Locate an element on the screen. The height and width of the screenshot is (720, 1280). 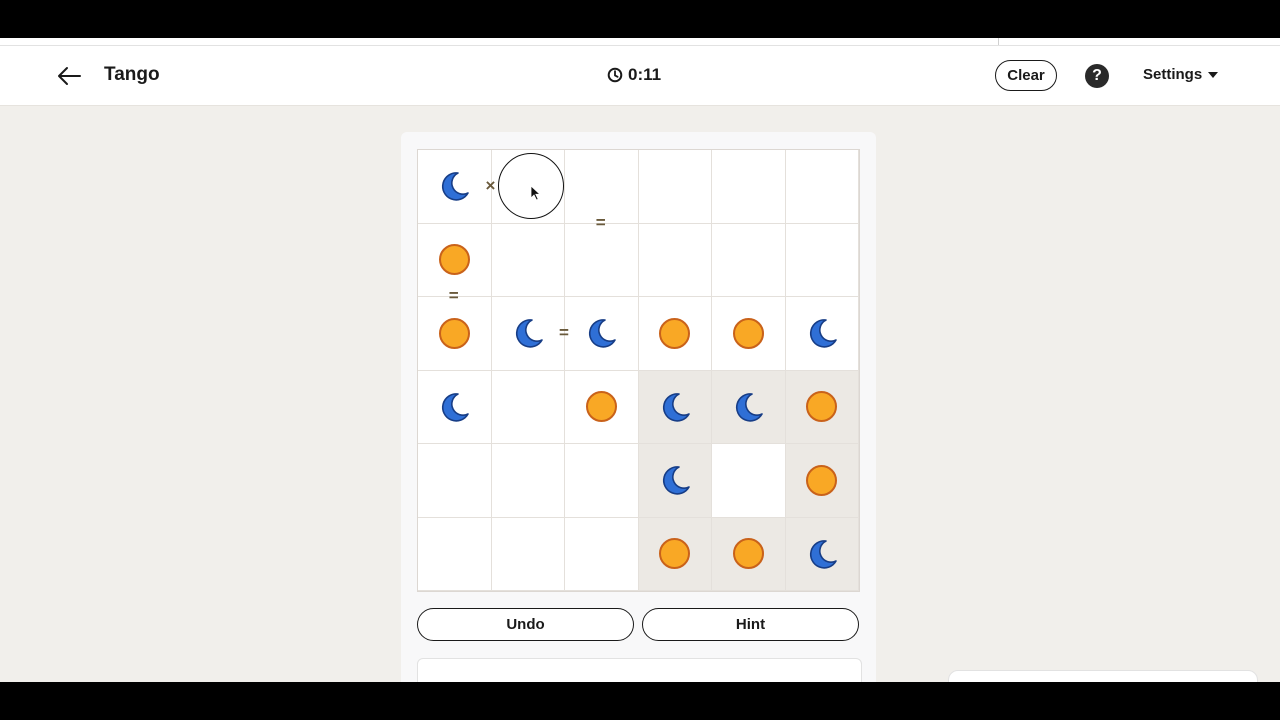
back-button is located at coordinates (69, 76).